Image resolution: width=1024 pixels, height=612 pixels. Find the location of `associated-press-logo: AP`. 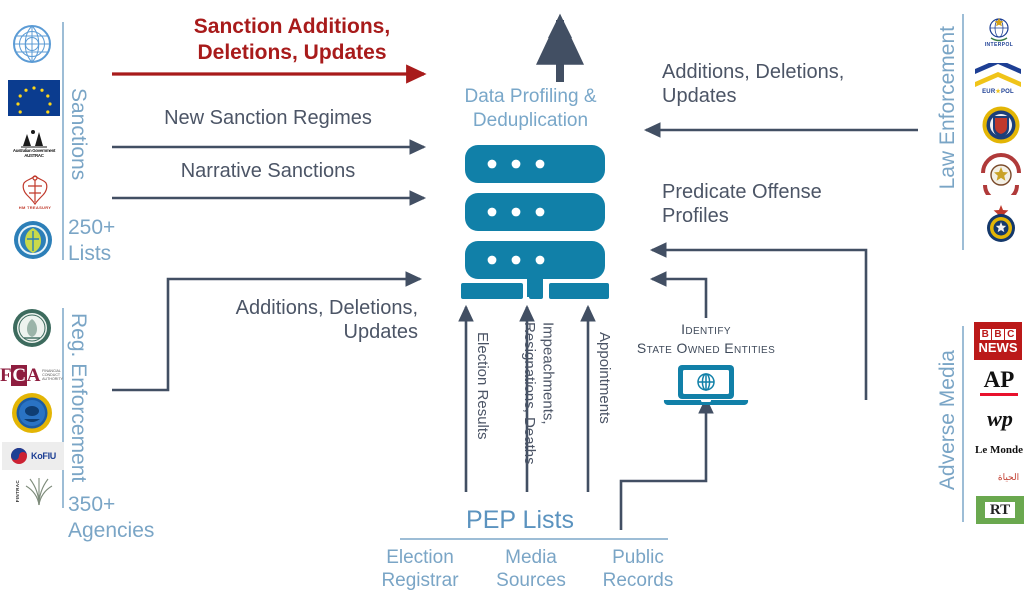

associated-press-logo: AP is located at coordinates (999, 383).